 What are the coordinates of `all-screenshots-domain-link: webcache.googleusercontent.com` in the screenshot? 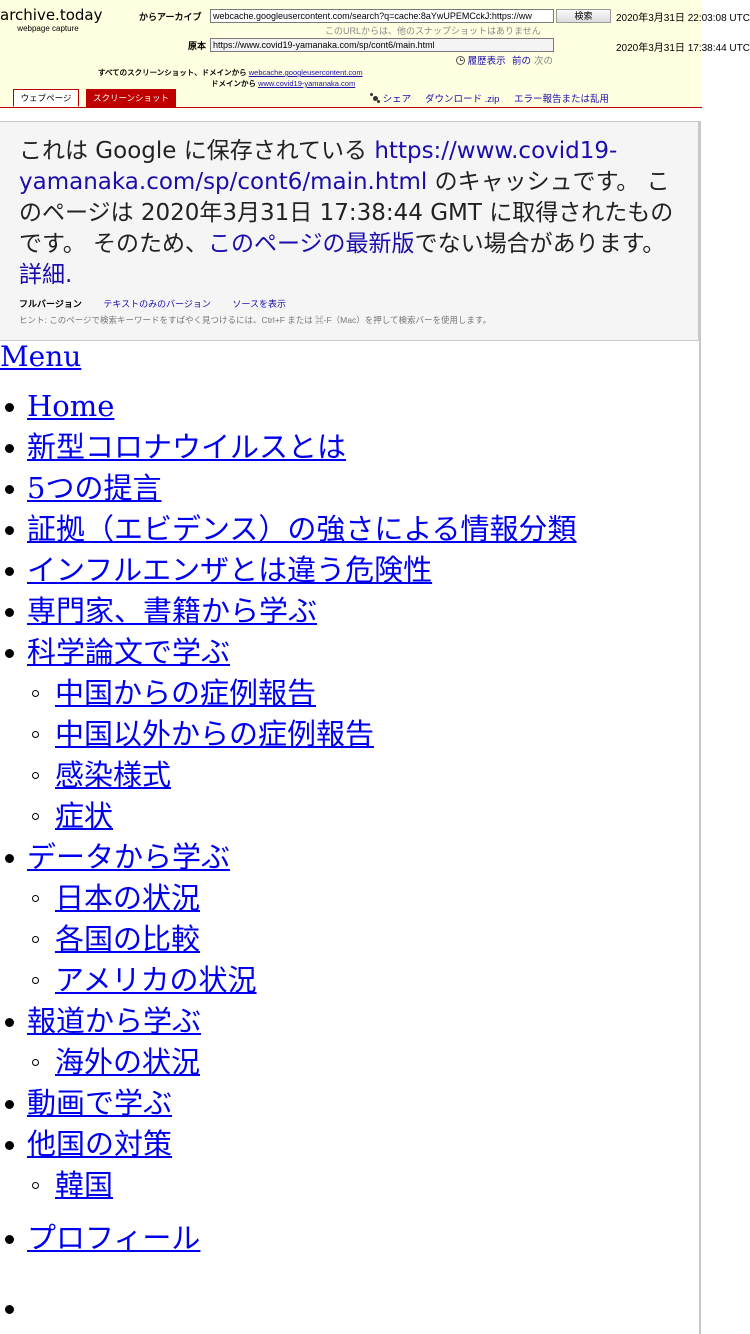 It's located at (306, 72).